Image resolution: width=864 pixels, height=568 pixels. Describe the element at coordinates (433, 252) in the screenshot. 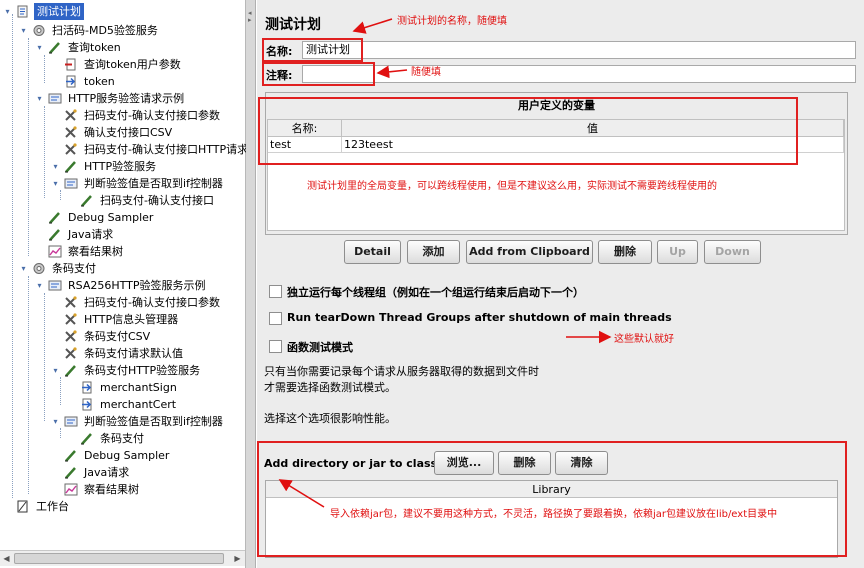

I see `add-button: 添加` at that location.